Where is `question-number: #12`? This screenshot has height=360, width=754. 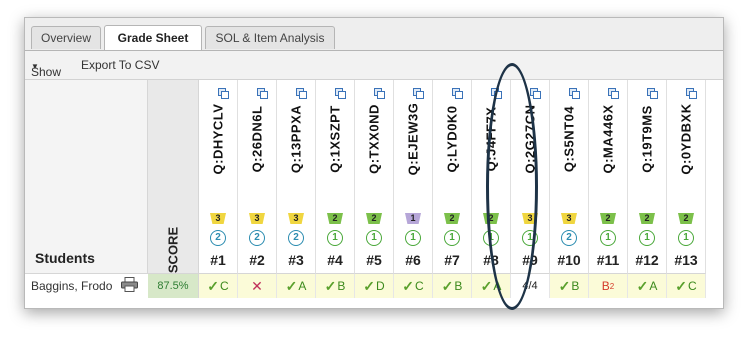
question-number: #12 is located at coordinates (647, 260).